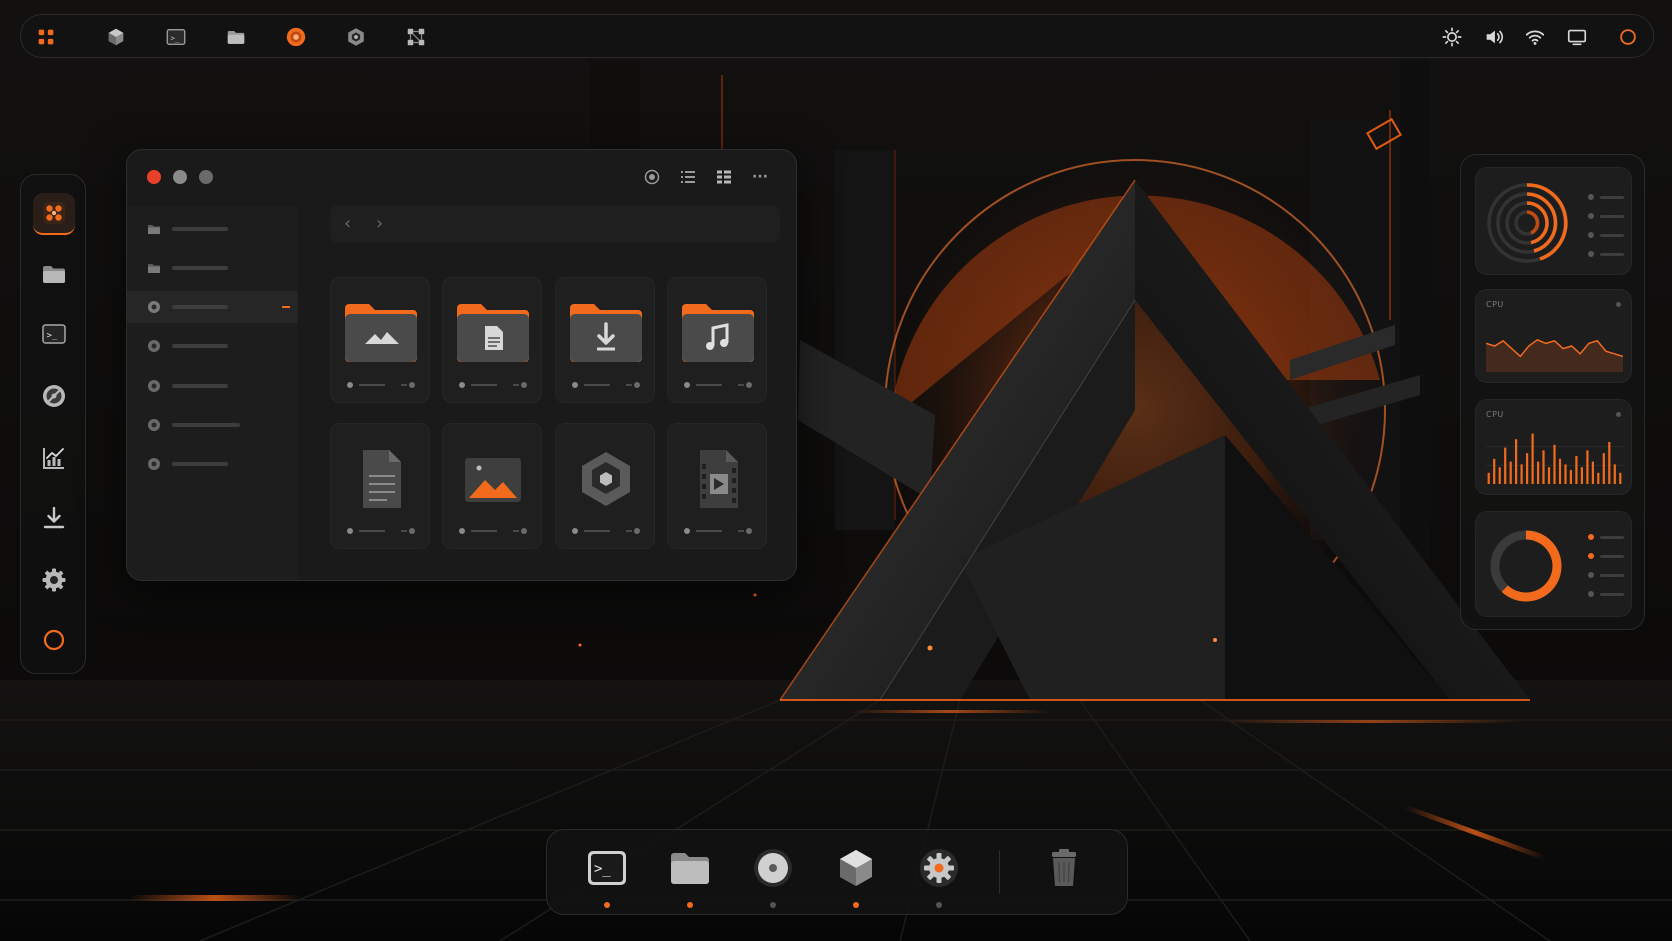 The width and height of the screenshot is (1672, 941). Describe the element at coordinates (1527, 223) in the screenshot. I see `radial-rings-chart` at that location.